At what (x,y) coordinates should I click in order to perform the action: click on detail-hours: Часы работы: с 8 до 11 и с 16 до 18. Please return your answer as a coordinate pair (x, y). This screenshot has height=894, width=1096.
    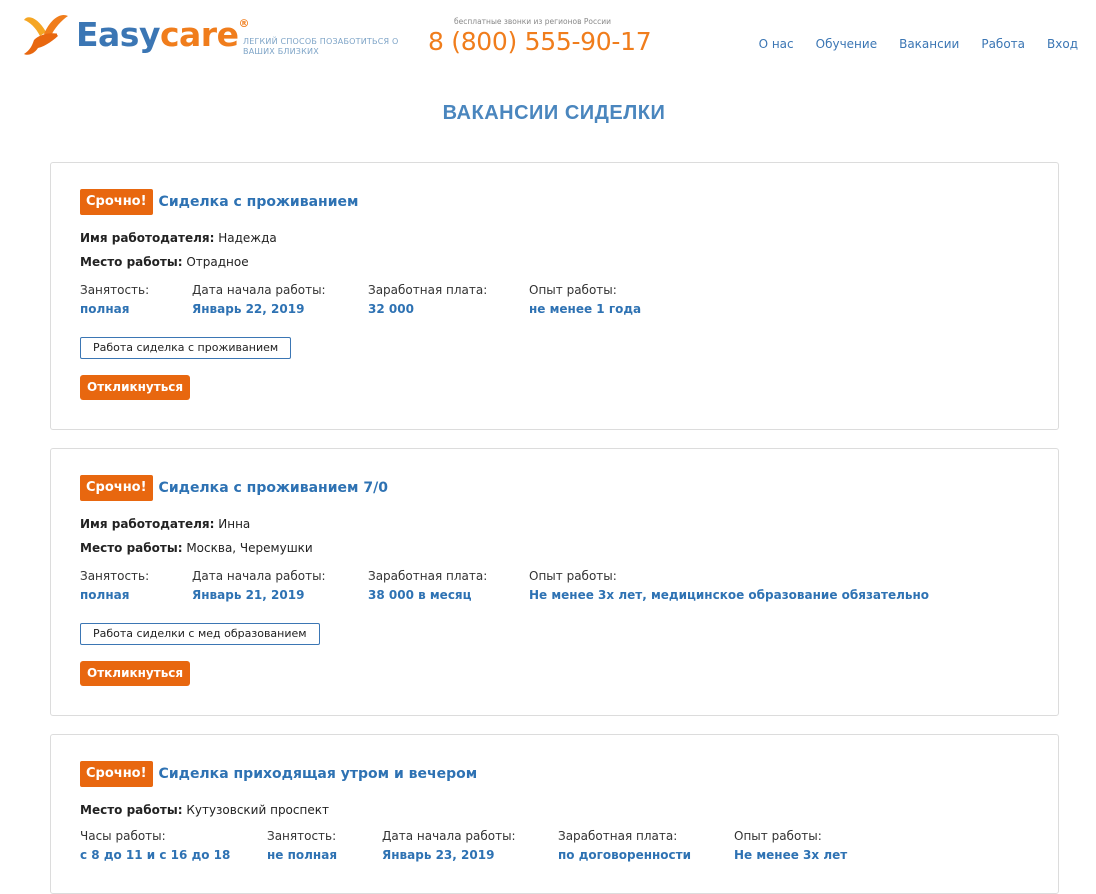
    Looking at the image, I should click on (155, 845).